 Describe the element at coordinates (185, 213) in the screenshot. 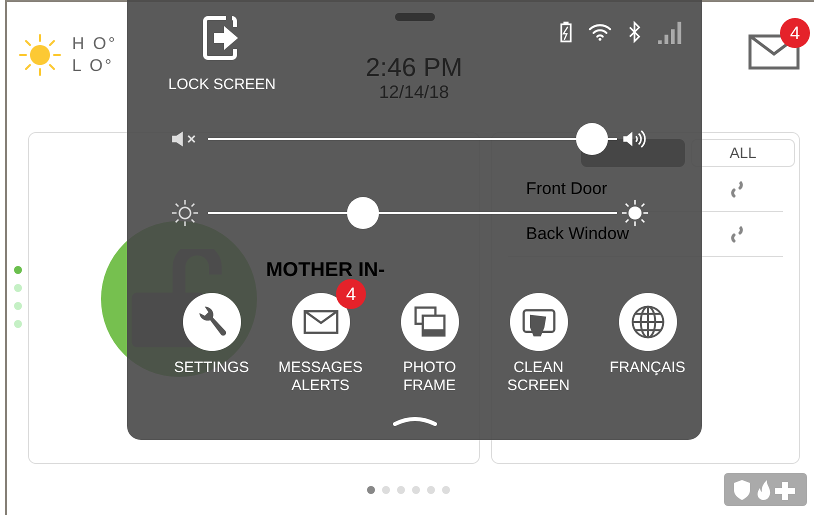

I see `dim-brightness-icon` at that location.